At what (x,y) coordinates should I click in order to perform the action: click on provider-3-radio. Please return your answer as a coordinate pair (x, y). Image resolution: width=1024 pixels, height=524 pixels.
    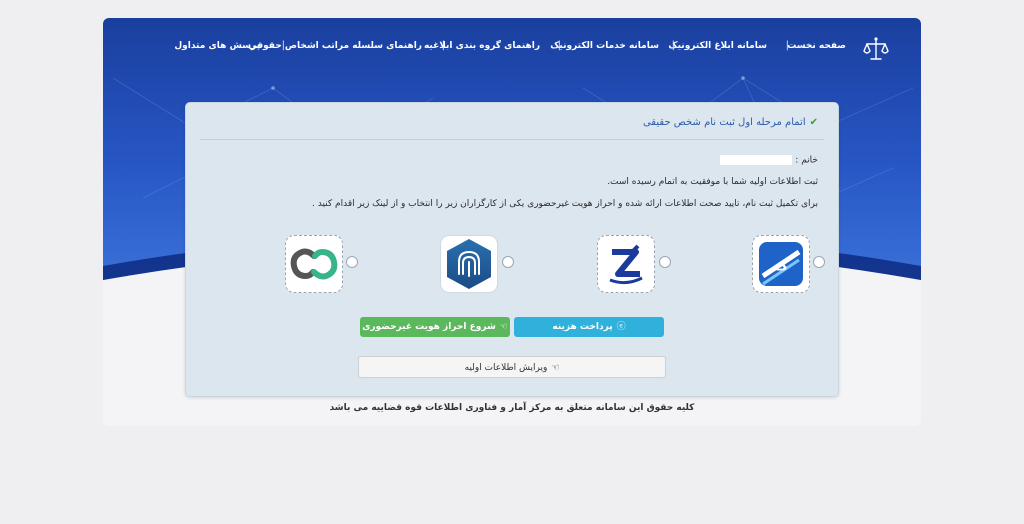
    Looking at the image, I should click on (508, 262).